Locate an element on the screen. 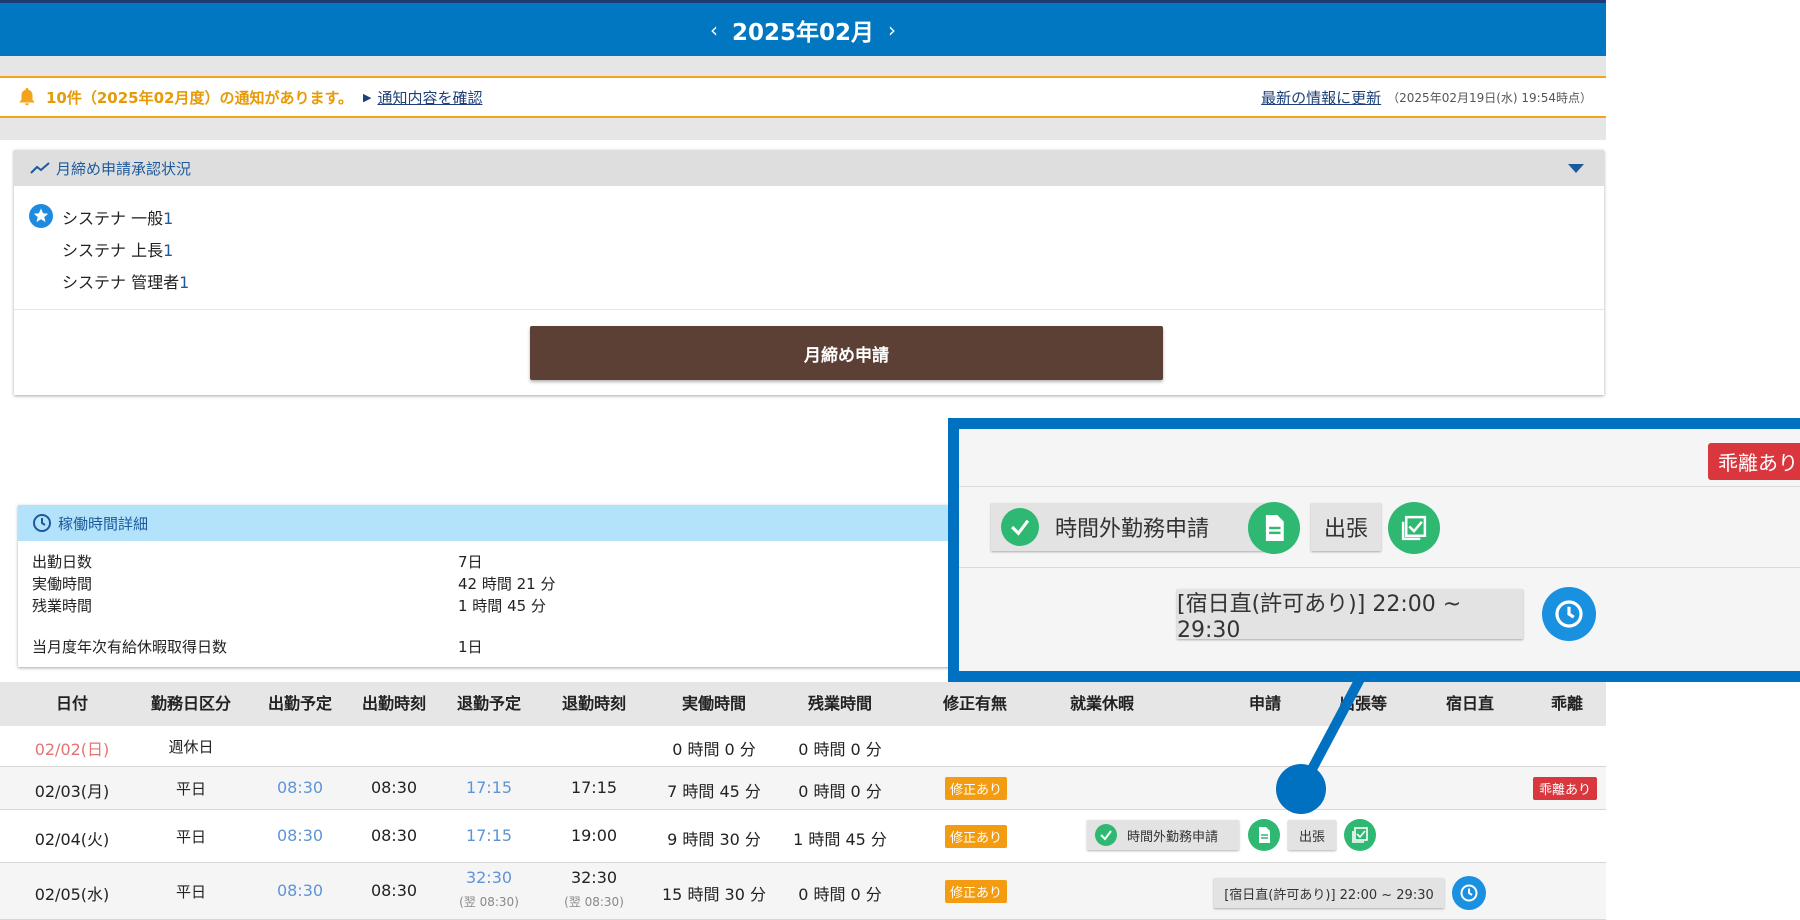 The height and width of the screenshot is (920, 1800). refresh-link: 最新の情報に更新 is located at coordinates (1321, 97).